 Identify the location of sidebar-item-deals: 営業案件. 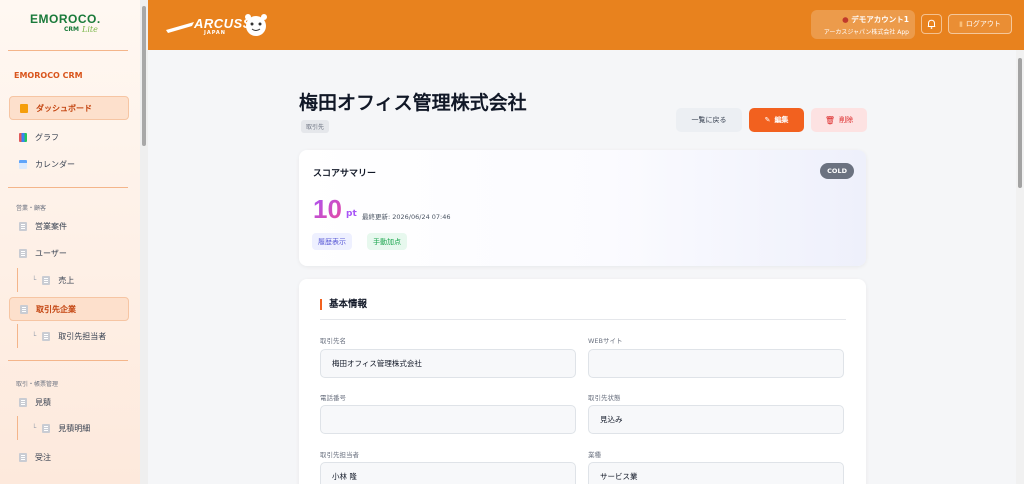
(69, 226).